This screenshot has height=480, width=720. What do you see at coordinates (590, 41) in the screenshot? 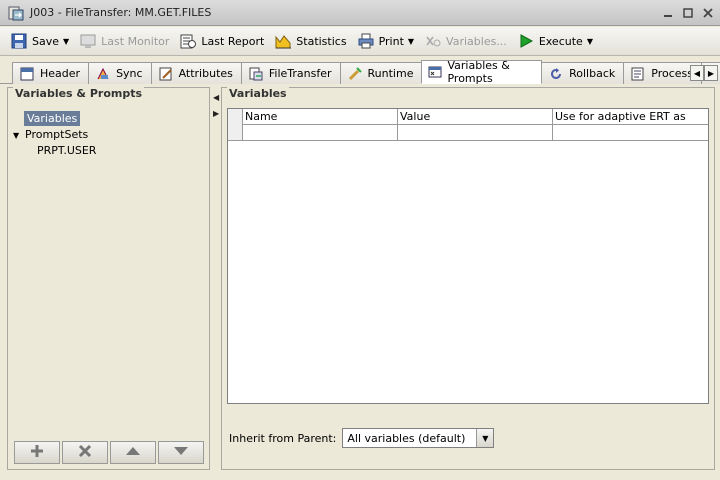
I see `execute-dropdown-icon: ▼` at bounding box center [590, 41].